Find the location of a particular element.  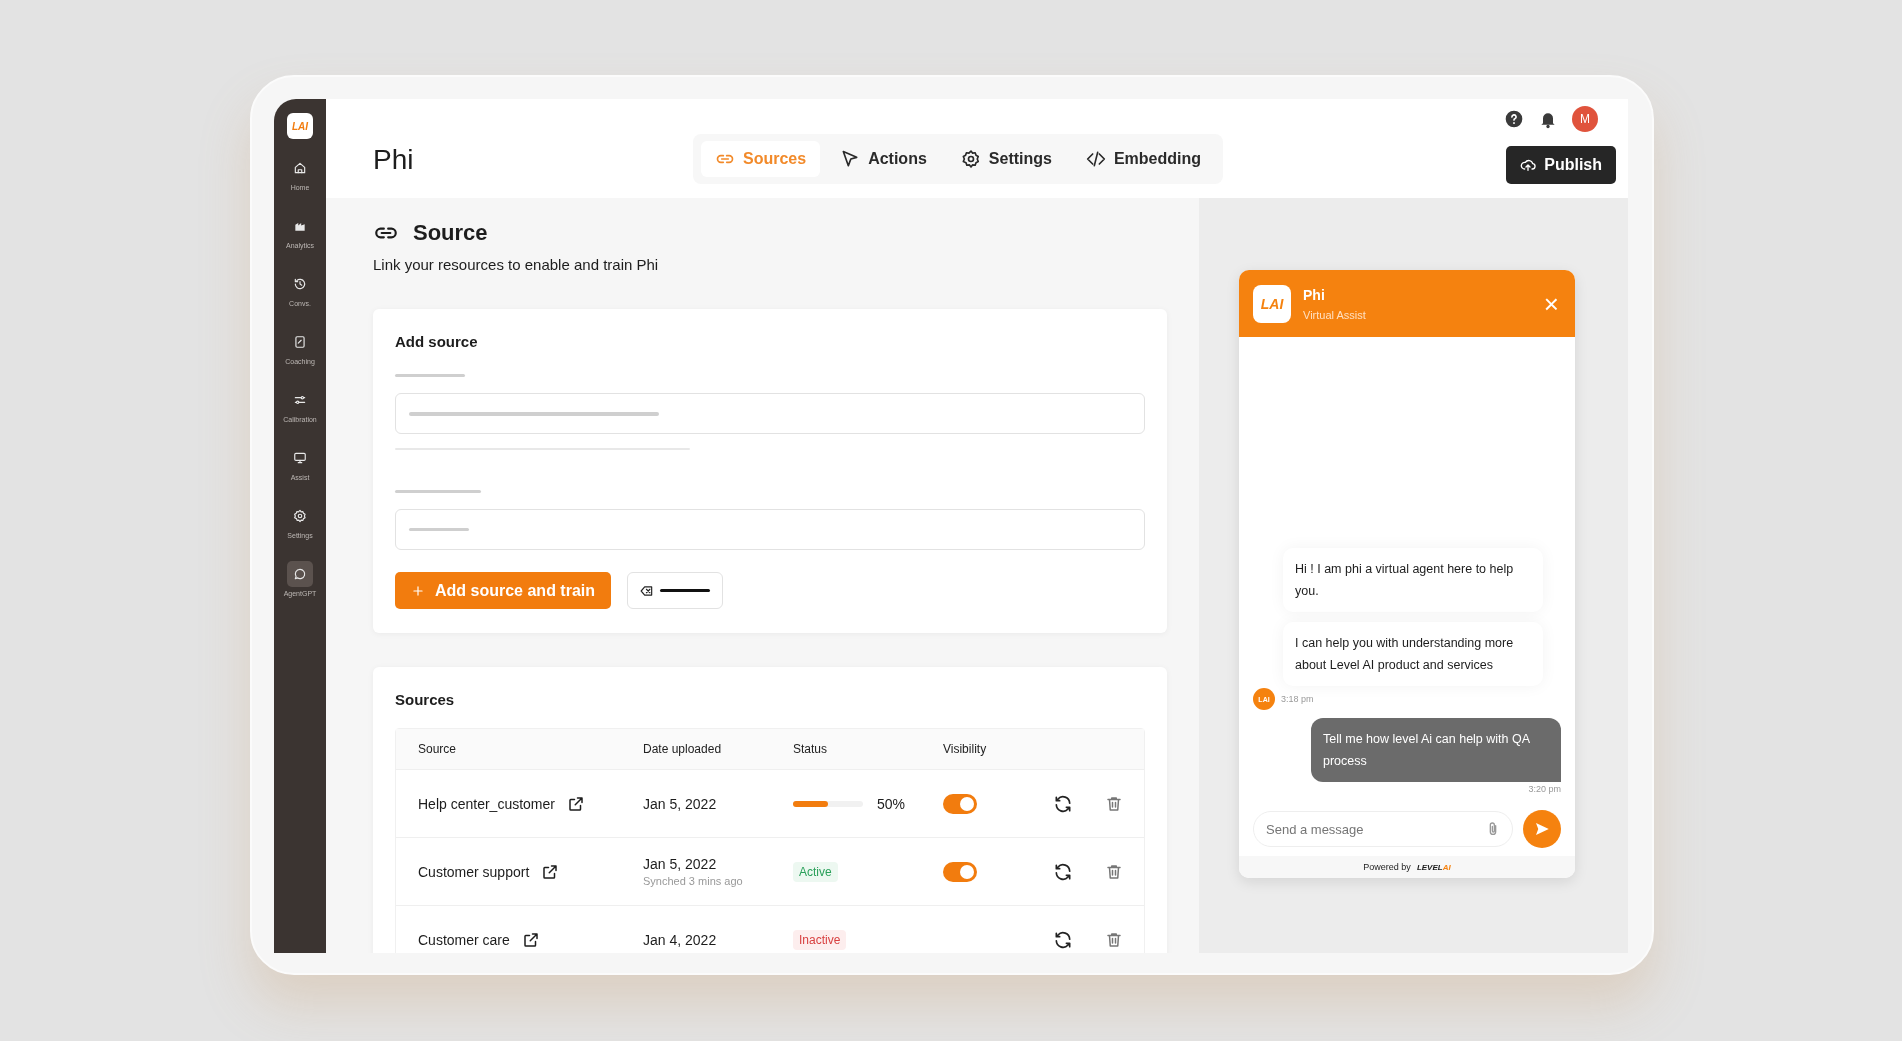

settings-icon is located at coordinates (970, 159).